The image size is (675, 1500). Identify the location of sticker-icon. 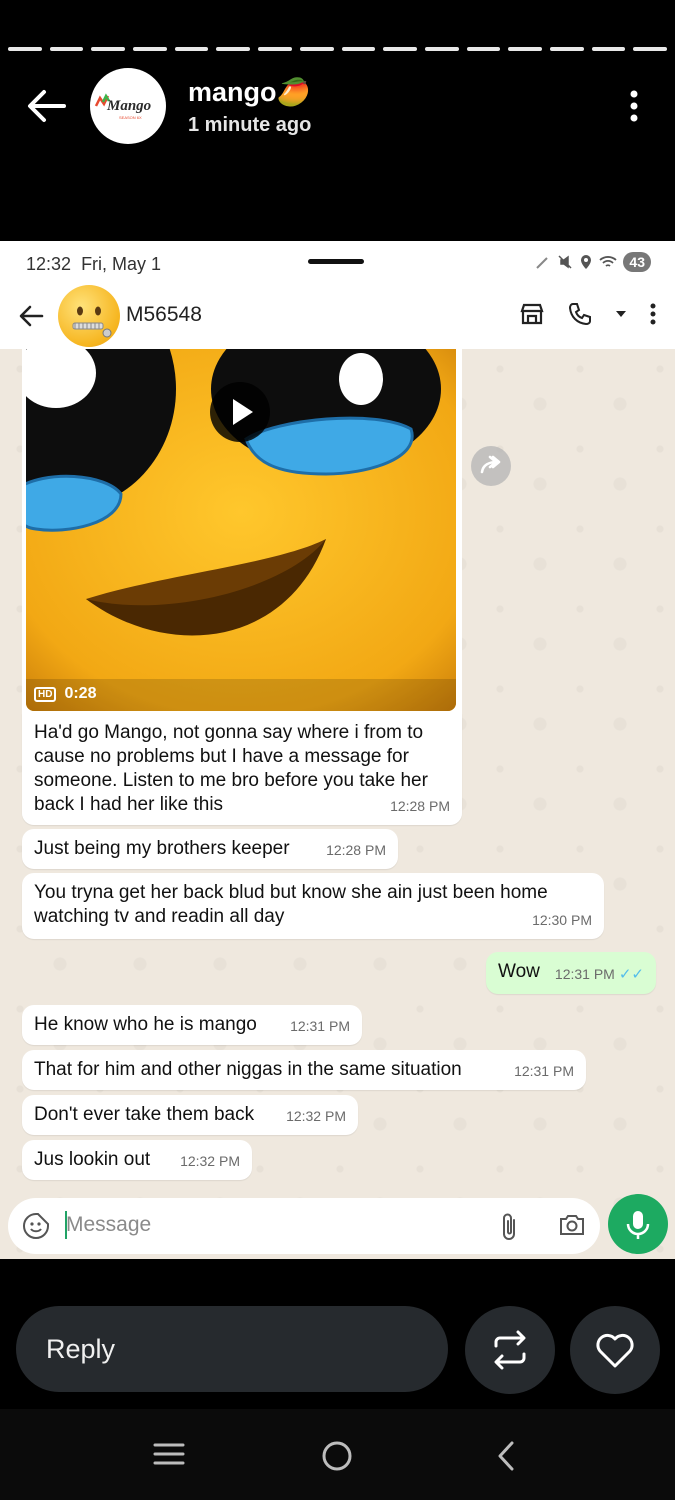
(36, 1226).